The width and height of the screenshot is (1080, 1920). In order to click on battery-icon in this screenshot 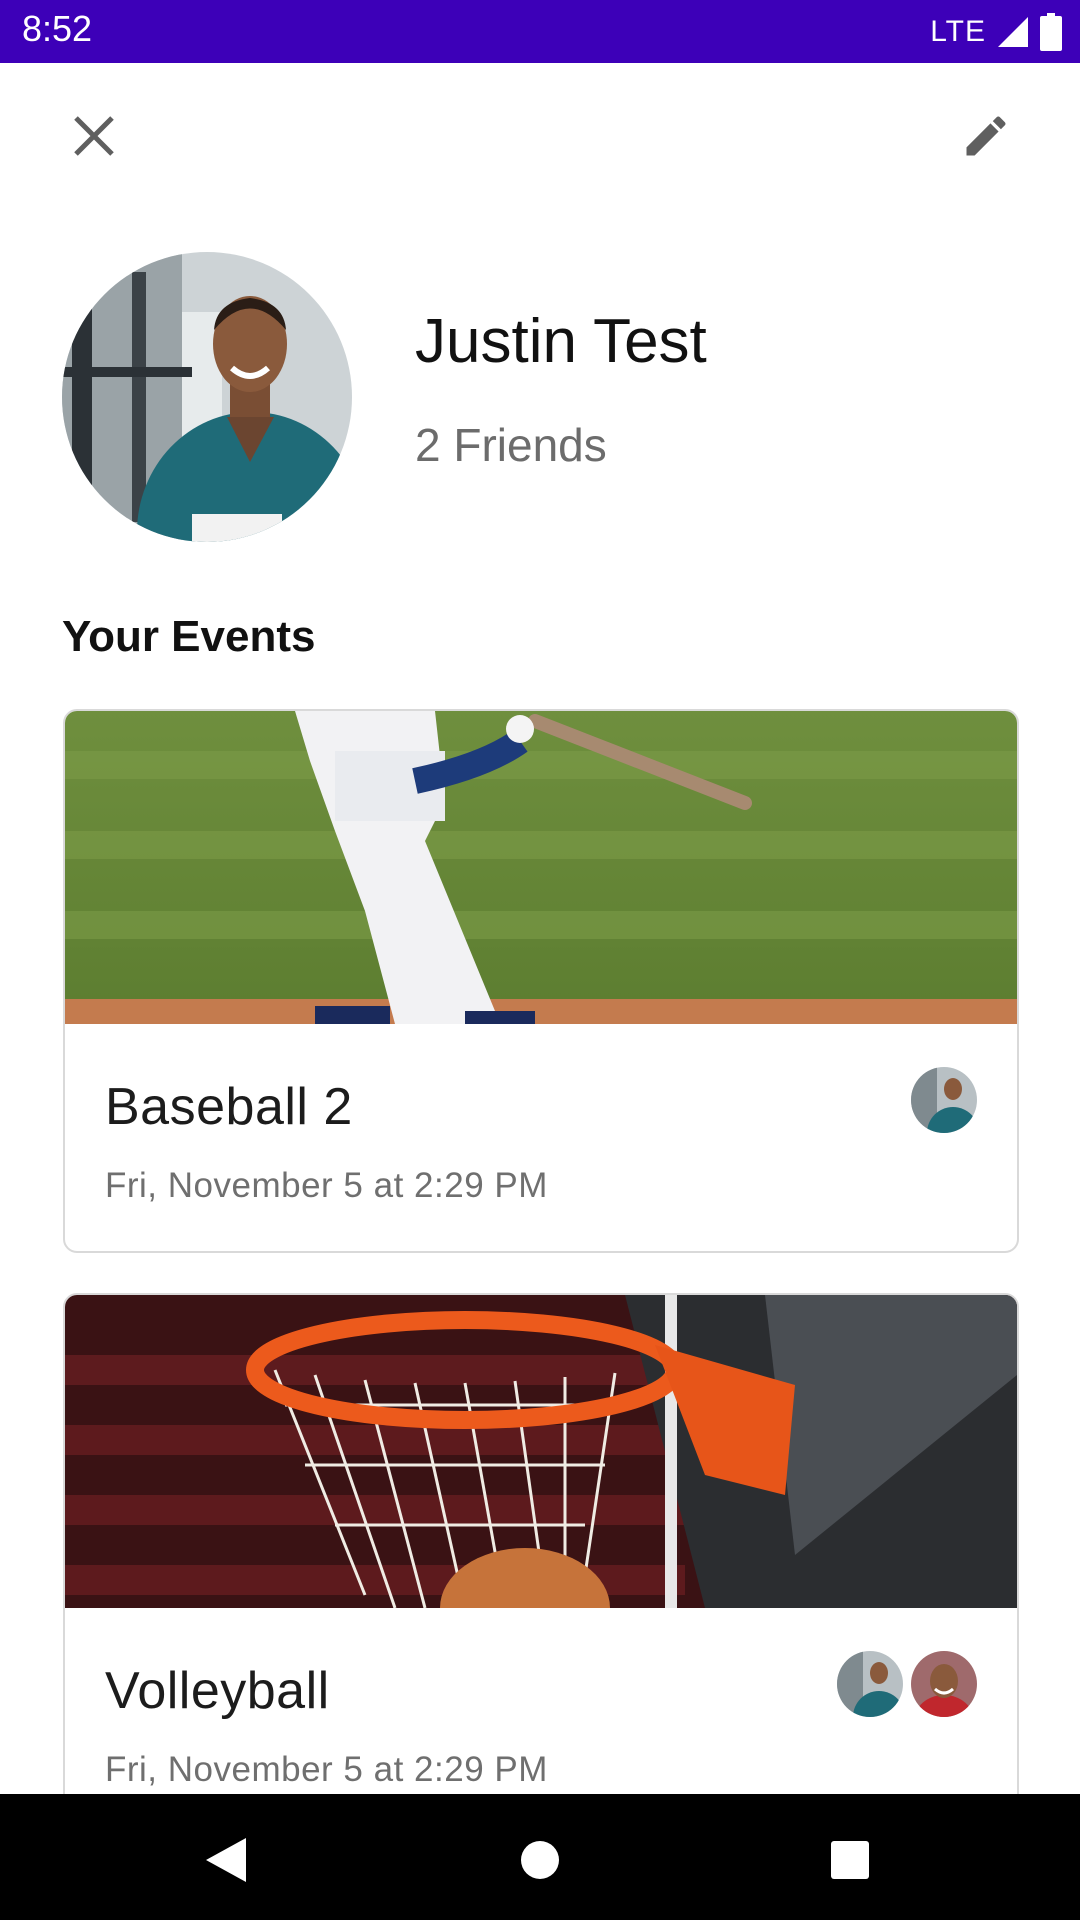, I will do `click(1051, 32)`.